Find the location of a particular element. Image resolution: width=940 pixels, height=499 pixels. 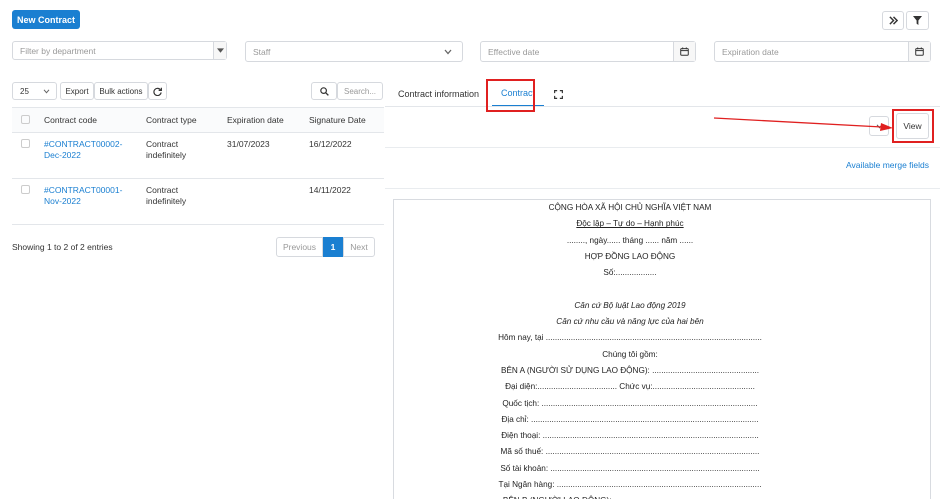

filter-button is located at coordinates (917, 20).